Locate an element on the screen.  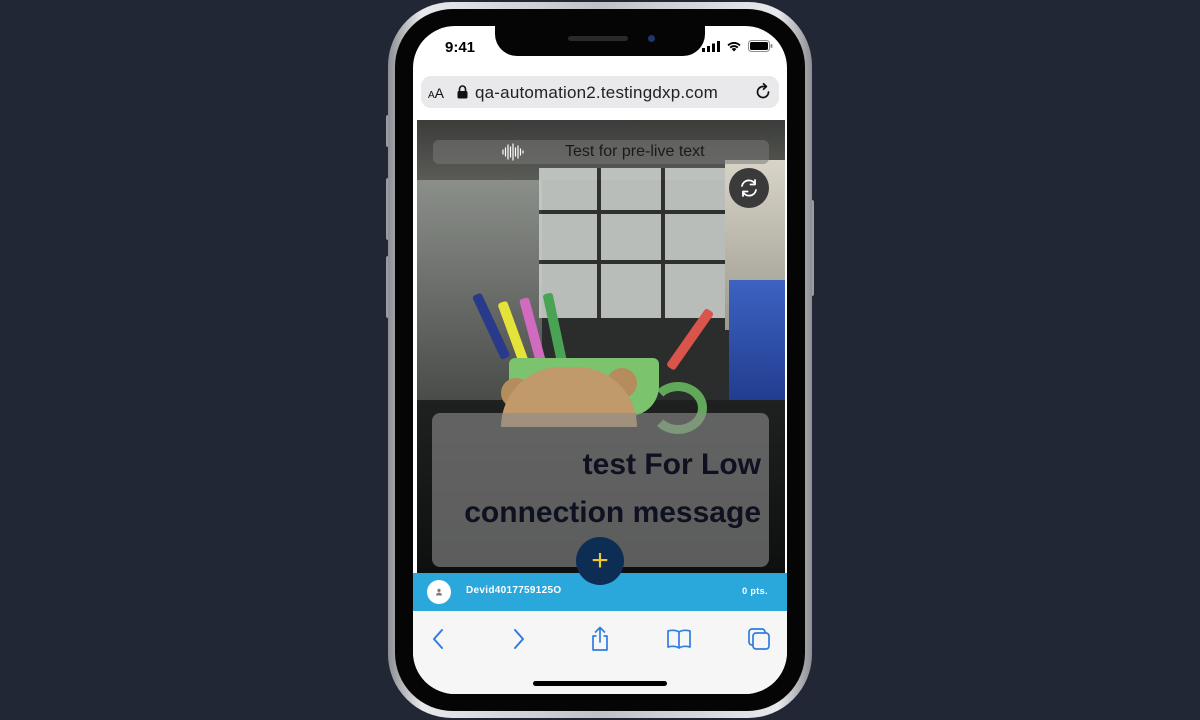
book-icon is located at coordinates (679, 639).